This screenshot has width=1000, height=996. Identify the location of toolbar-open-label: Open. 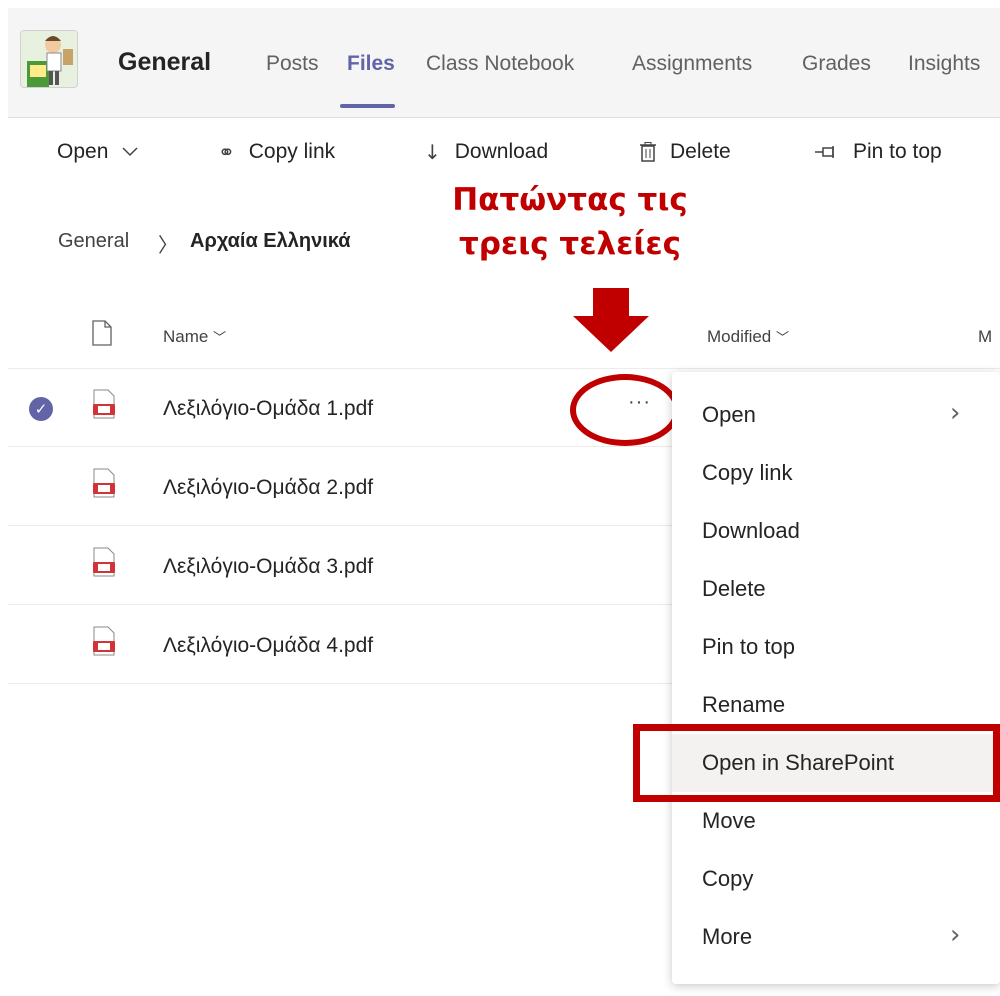
(83, 151).